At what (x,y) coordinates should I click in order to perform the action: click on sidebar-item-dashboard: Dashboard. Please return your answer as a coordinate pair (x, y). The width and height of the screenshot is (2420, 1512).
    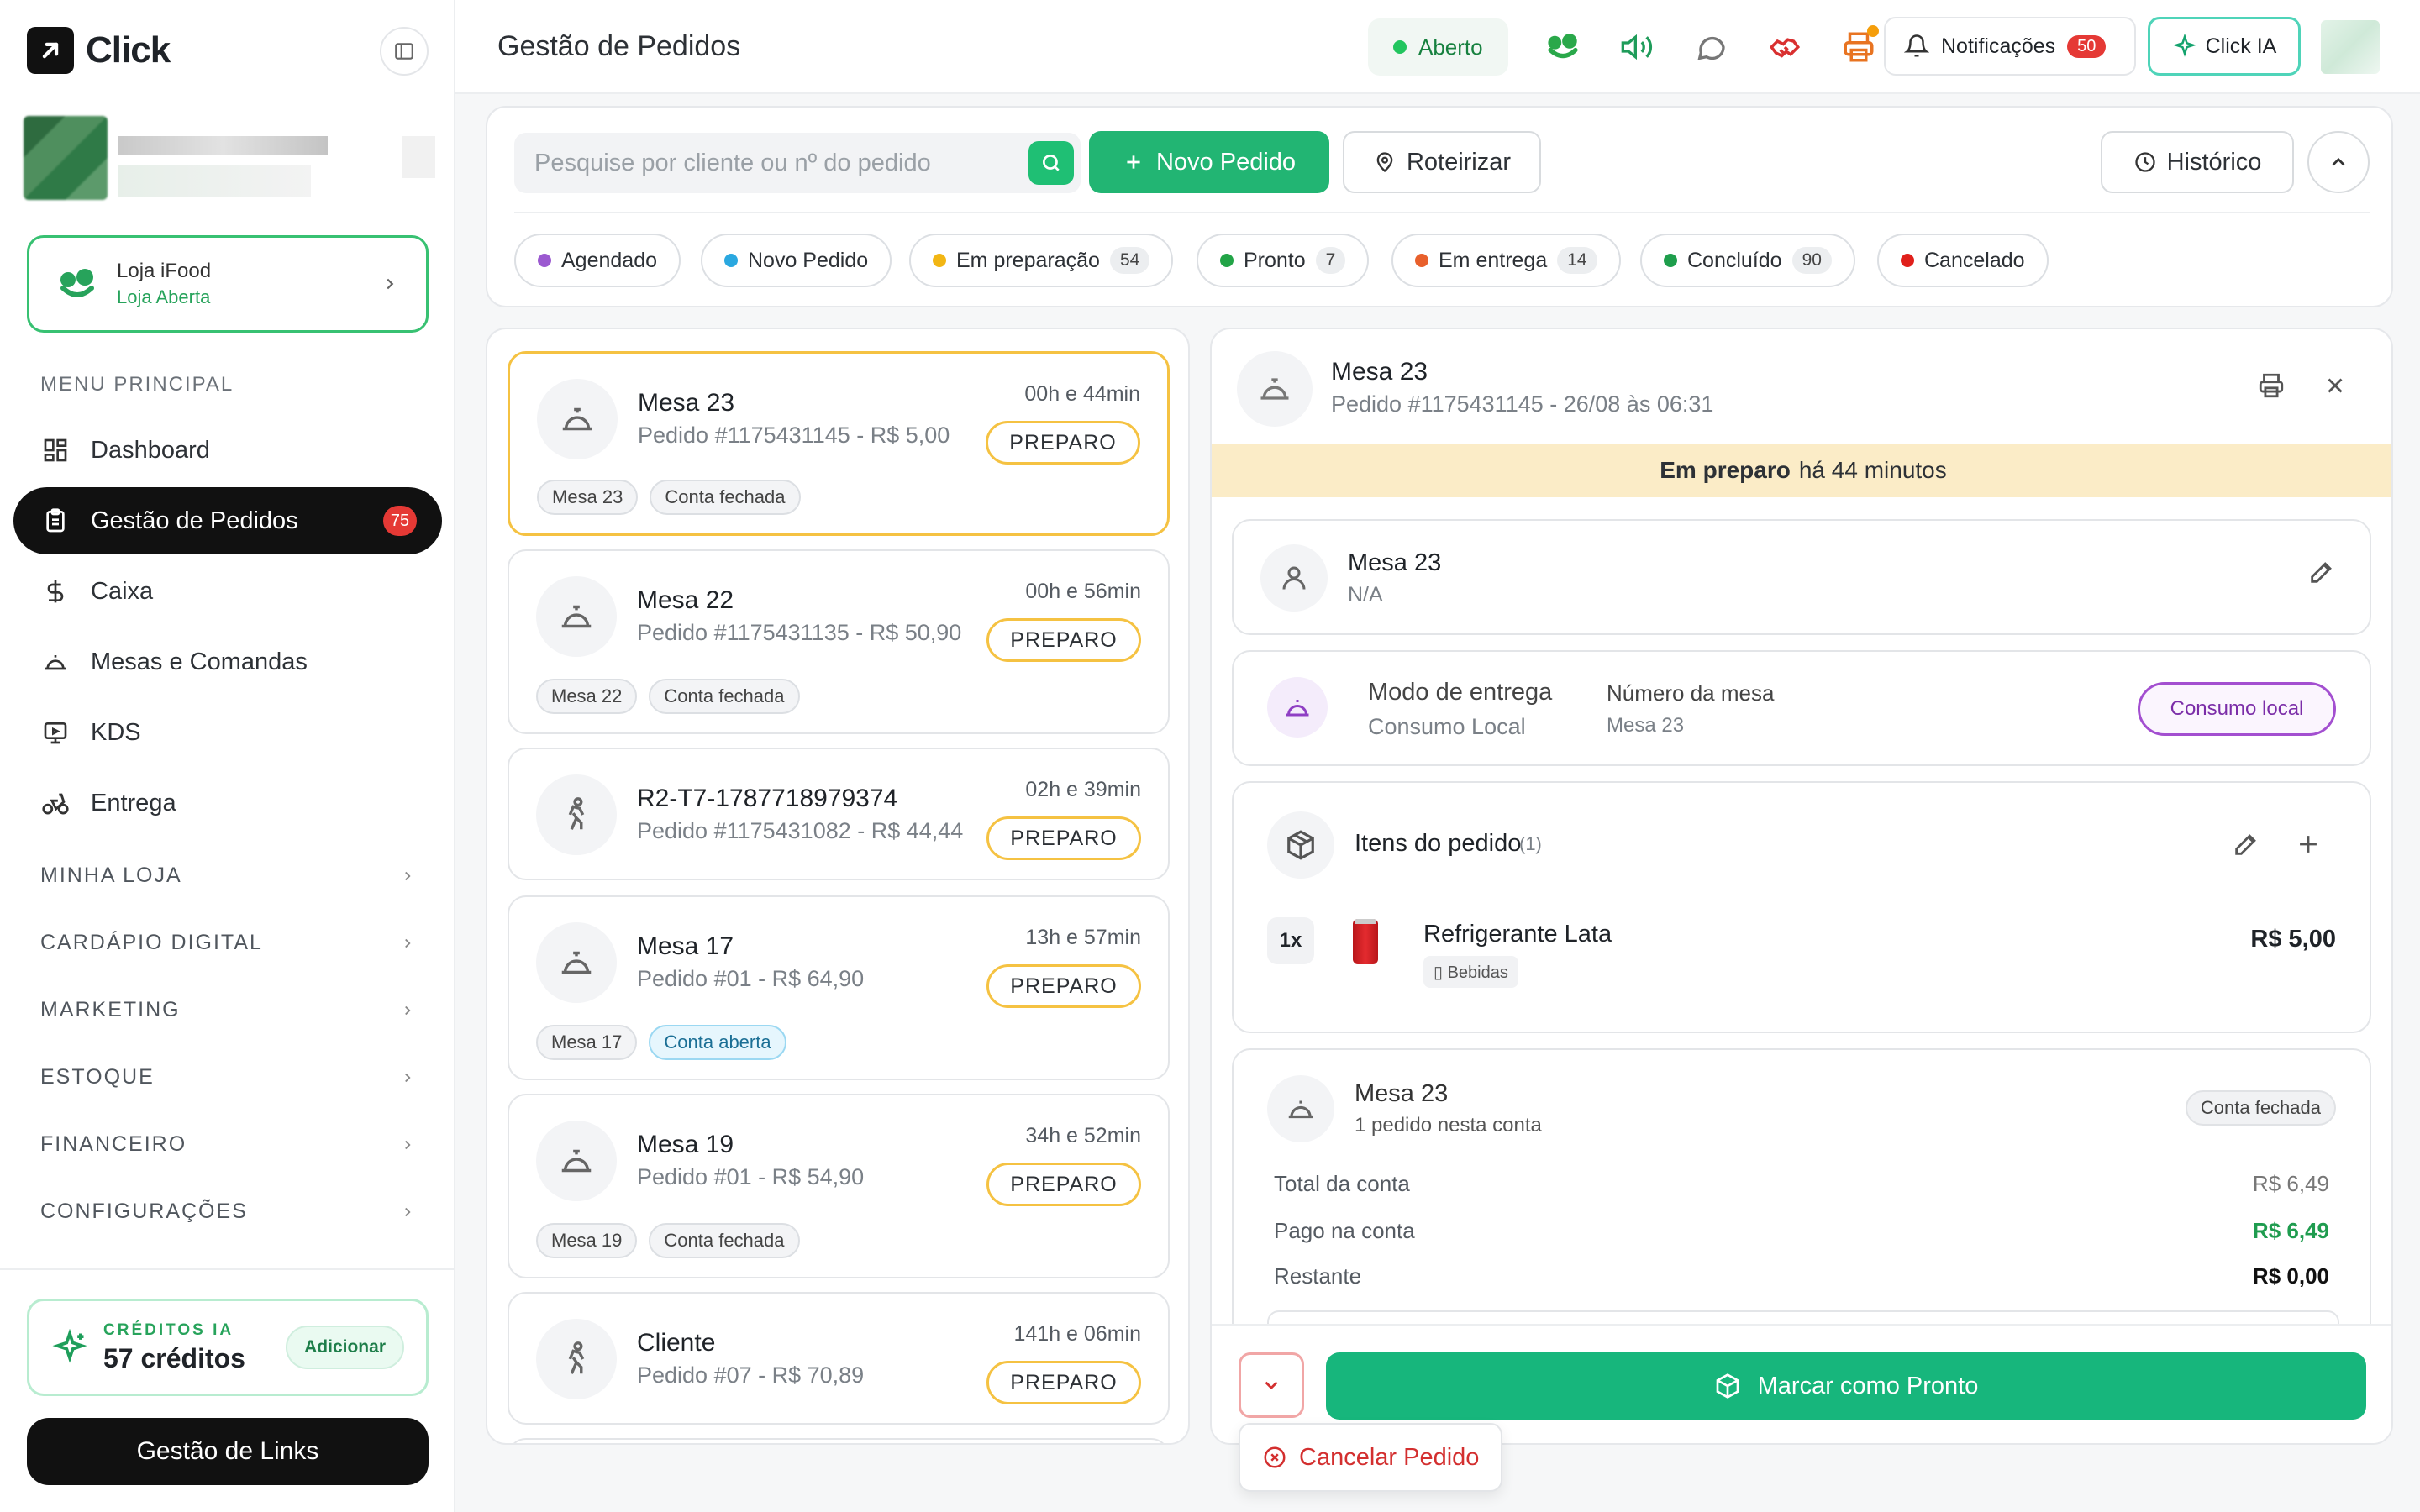
    Looking at the image, I should click on (227, 450).